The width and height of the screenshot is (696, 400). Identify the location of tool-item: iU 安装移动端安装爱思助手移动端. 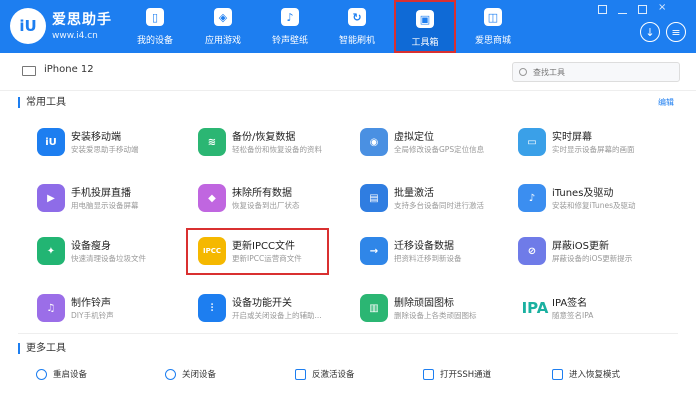
(117, 144).